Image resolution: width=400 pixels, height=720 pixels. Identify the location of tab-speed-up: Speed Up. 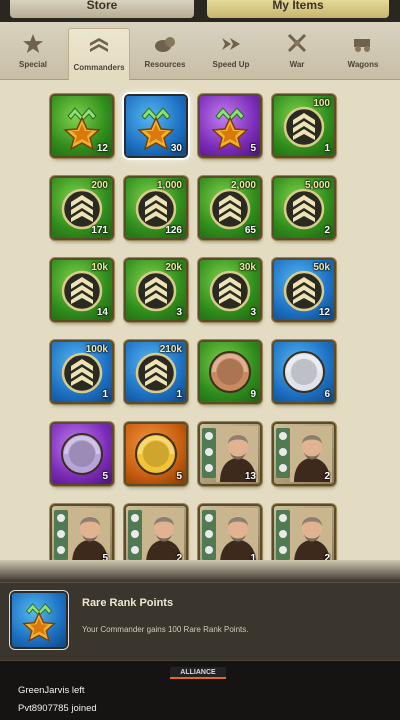
(231, 52).